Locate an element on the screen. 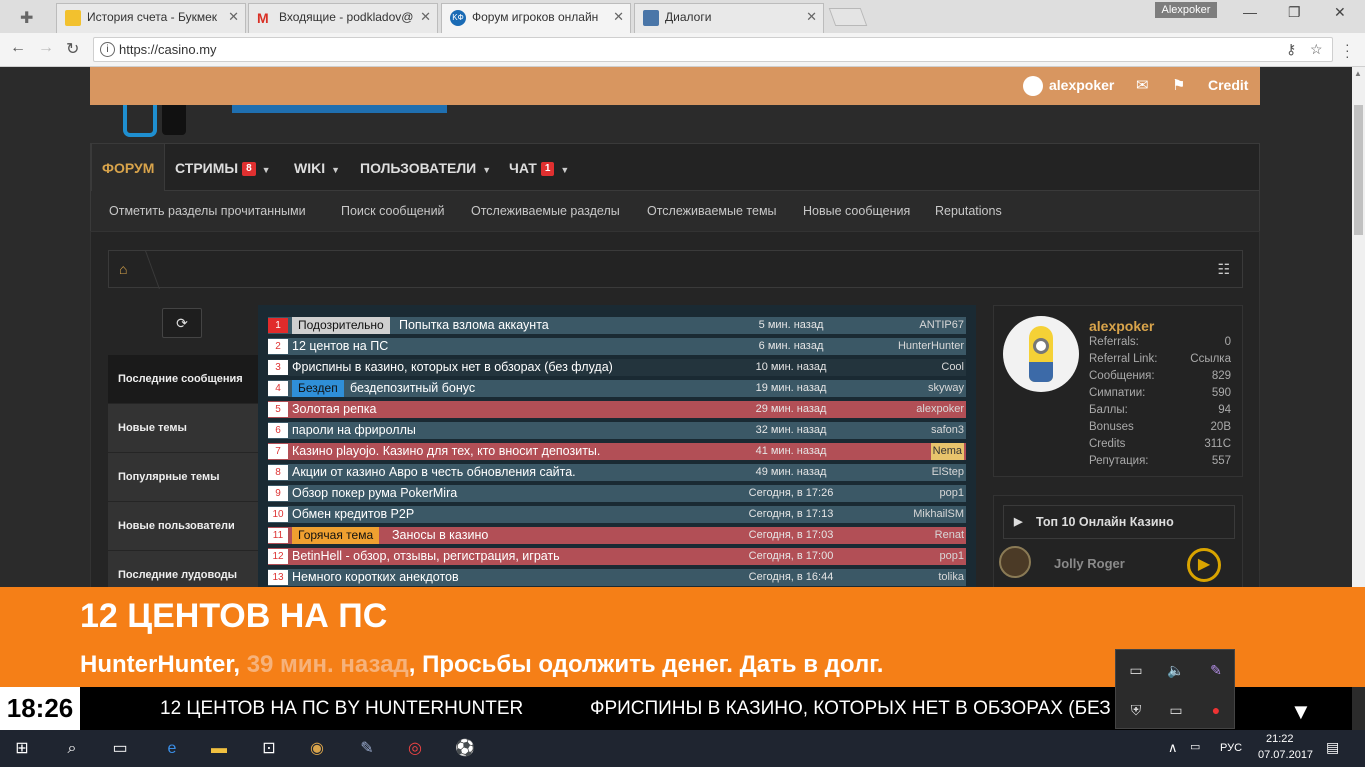 This screenshot has height=767, width=1365. key-icon: ⚷ is located at coordinates (1291, 49).